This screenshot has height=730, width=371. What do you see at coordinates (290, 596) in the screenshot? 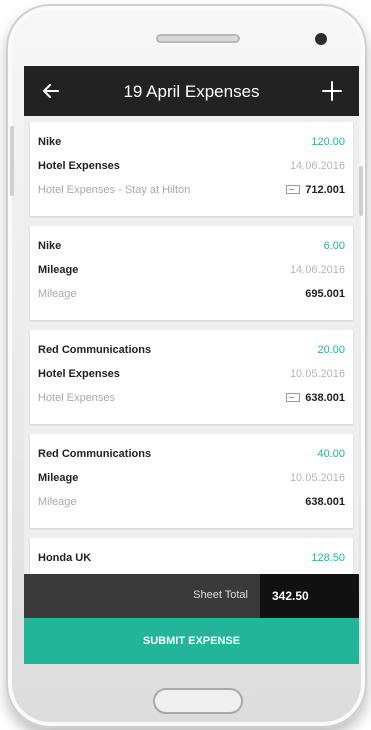
I see `sheet-total-value: 342.50` at bounding box center [290, 596].